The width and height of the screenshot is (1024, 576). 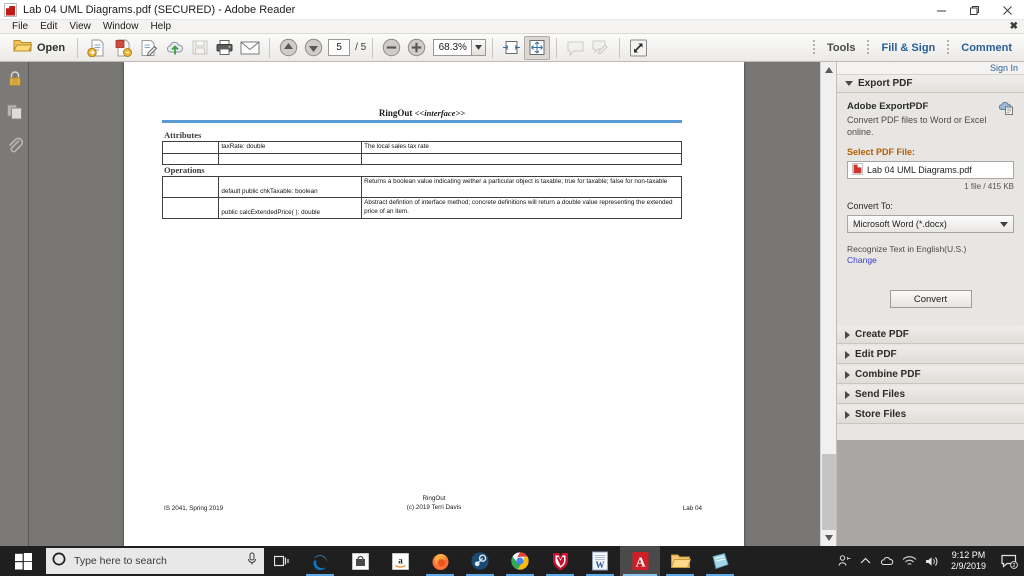 I want to click on edit-pdf-icon, so click(x=149, y=48).